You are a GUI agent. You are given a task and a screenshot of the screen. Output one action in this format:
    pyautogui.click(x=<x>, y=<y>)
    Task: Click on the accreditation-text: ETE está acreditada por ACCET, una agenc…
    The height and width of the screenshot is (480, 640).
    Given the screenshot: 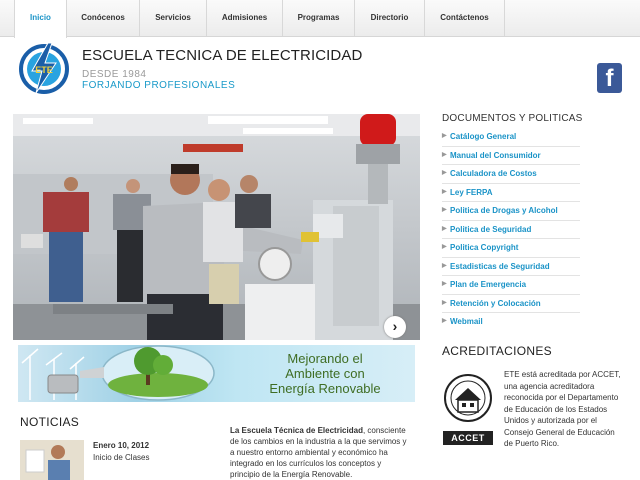 What is the action you would take?
    pyautogui.click(x=562, y=409)
    